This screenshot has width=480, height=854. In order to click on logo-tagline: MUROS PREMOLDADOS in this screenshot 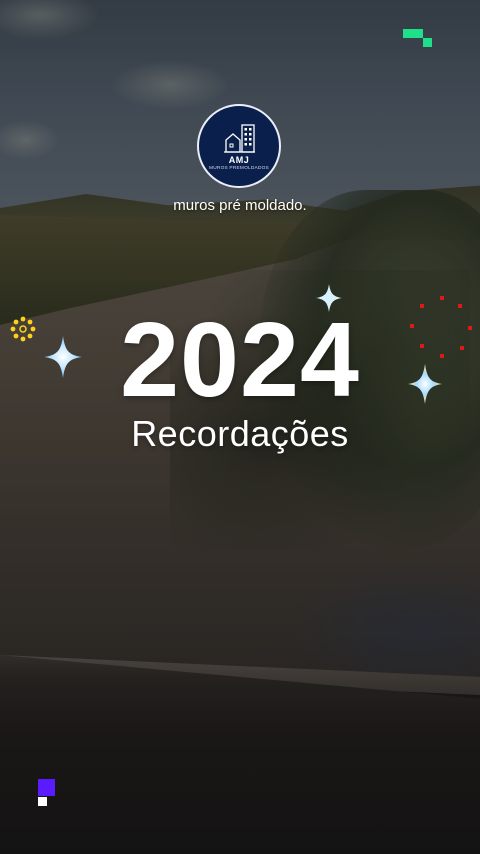, I will do `click(239, 168)`.